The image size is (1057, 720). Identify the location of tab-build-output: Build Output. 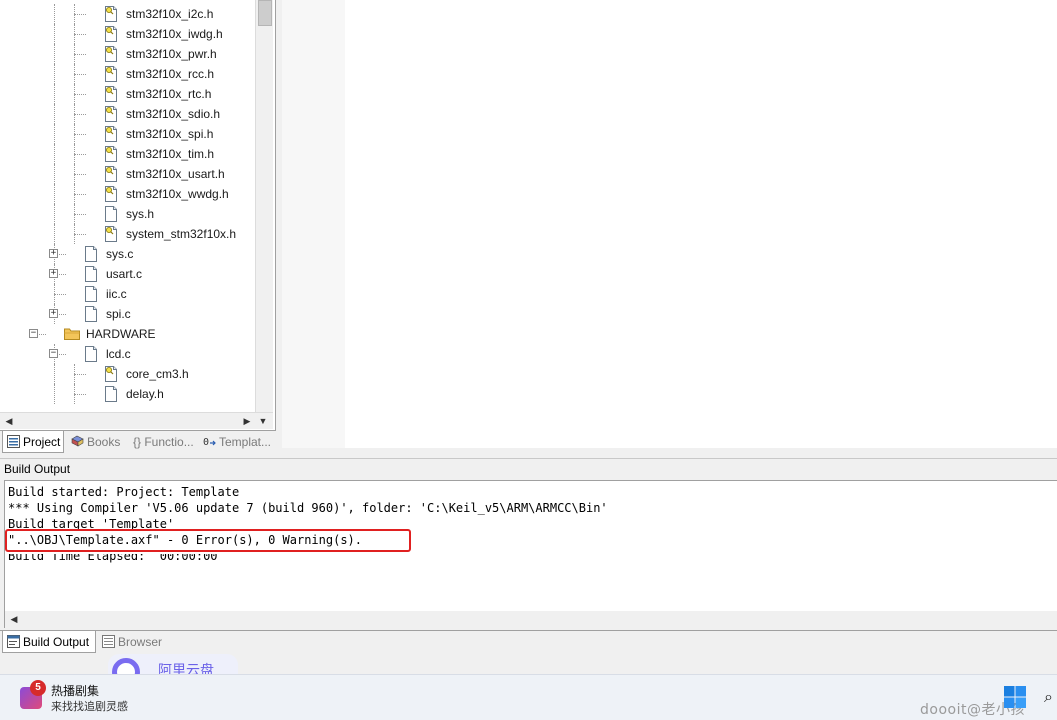
(49, 642).